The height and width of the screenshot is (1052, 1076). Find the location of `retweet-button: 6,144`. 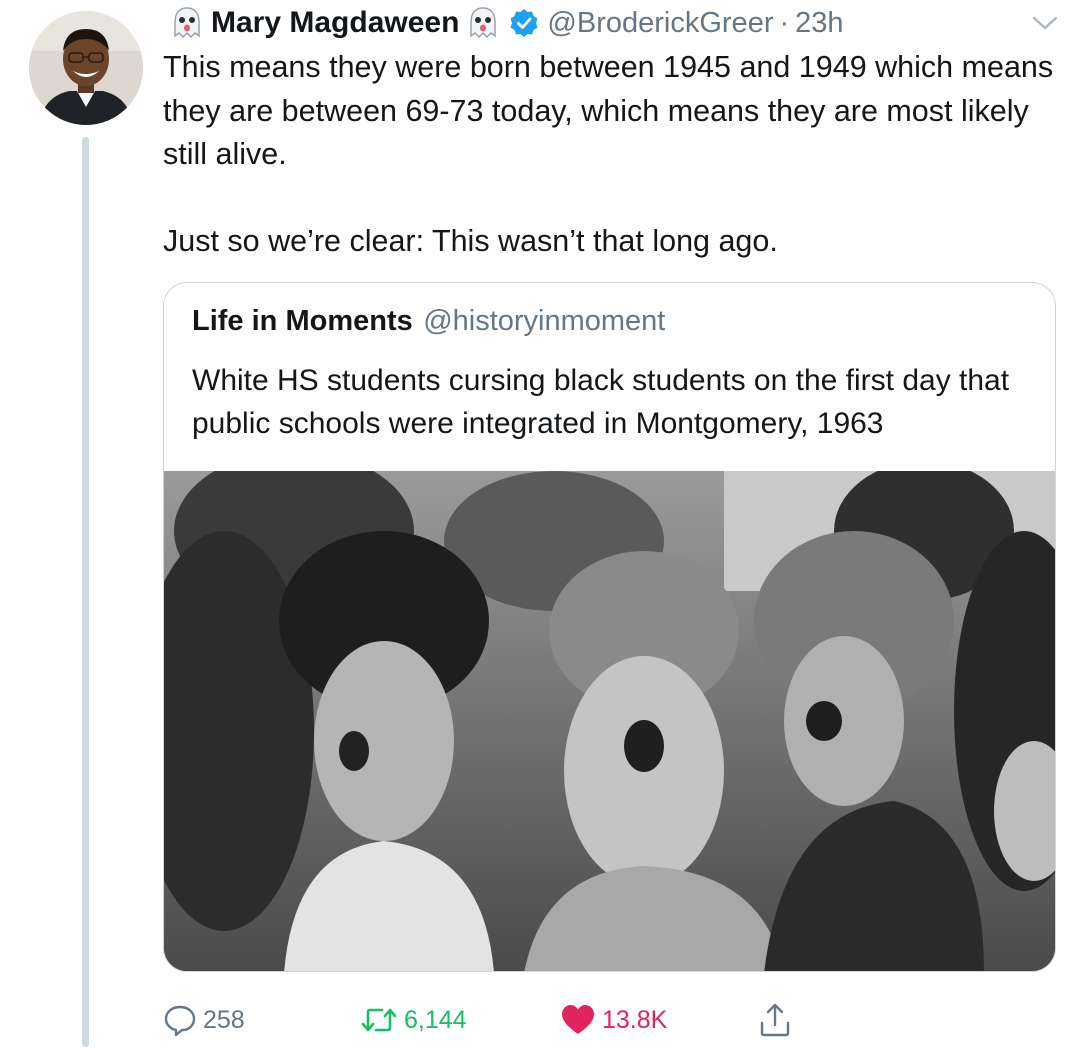

retweet-button: 6,144 is located at coordinates (413, 1020).